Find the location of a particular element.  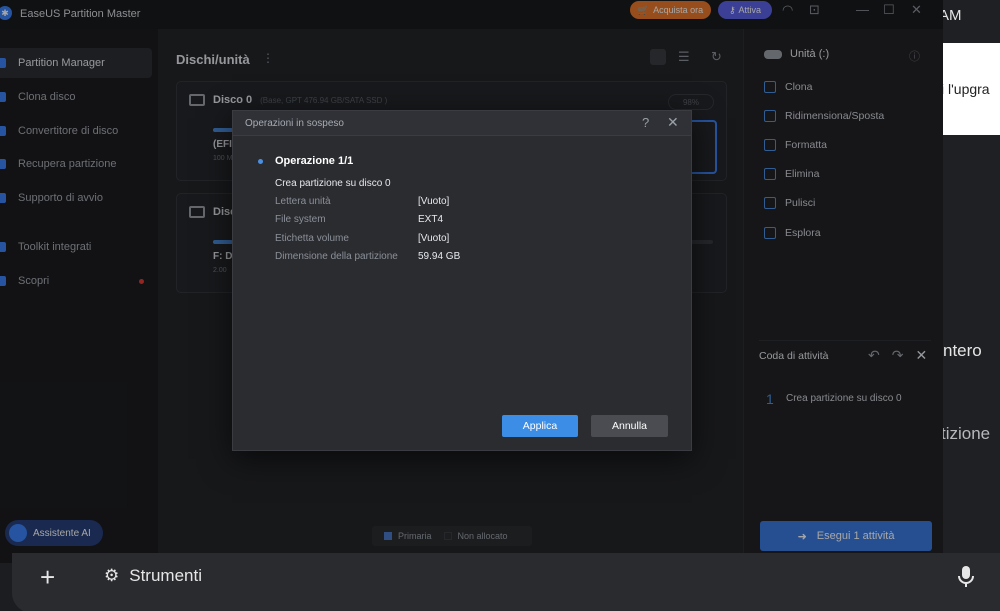

operation-bullet is located at coordinates (260, 161).